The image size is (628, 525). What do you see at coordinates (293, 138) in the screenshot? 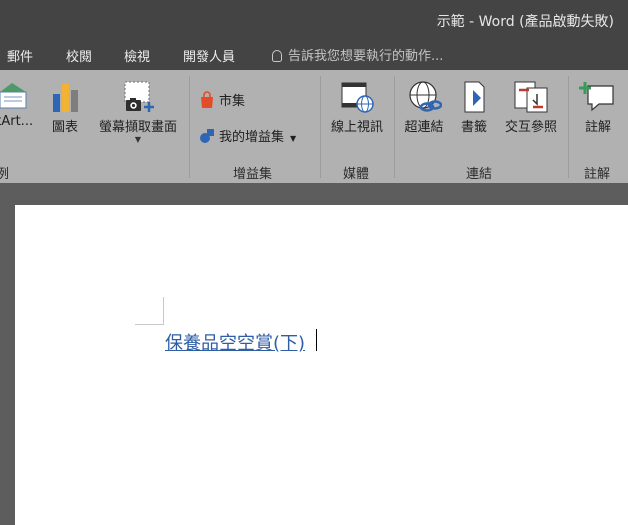
I see `my-addins-dropdown-icon: ▼` at bounding box center [293, 138].